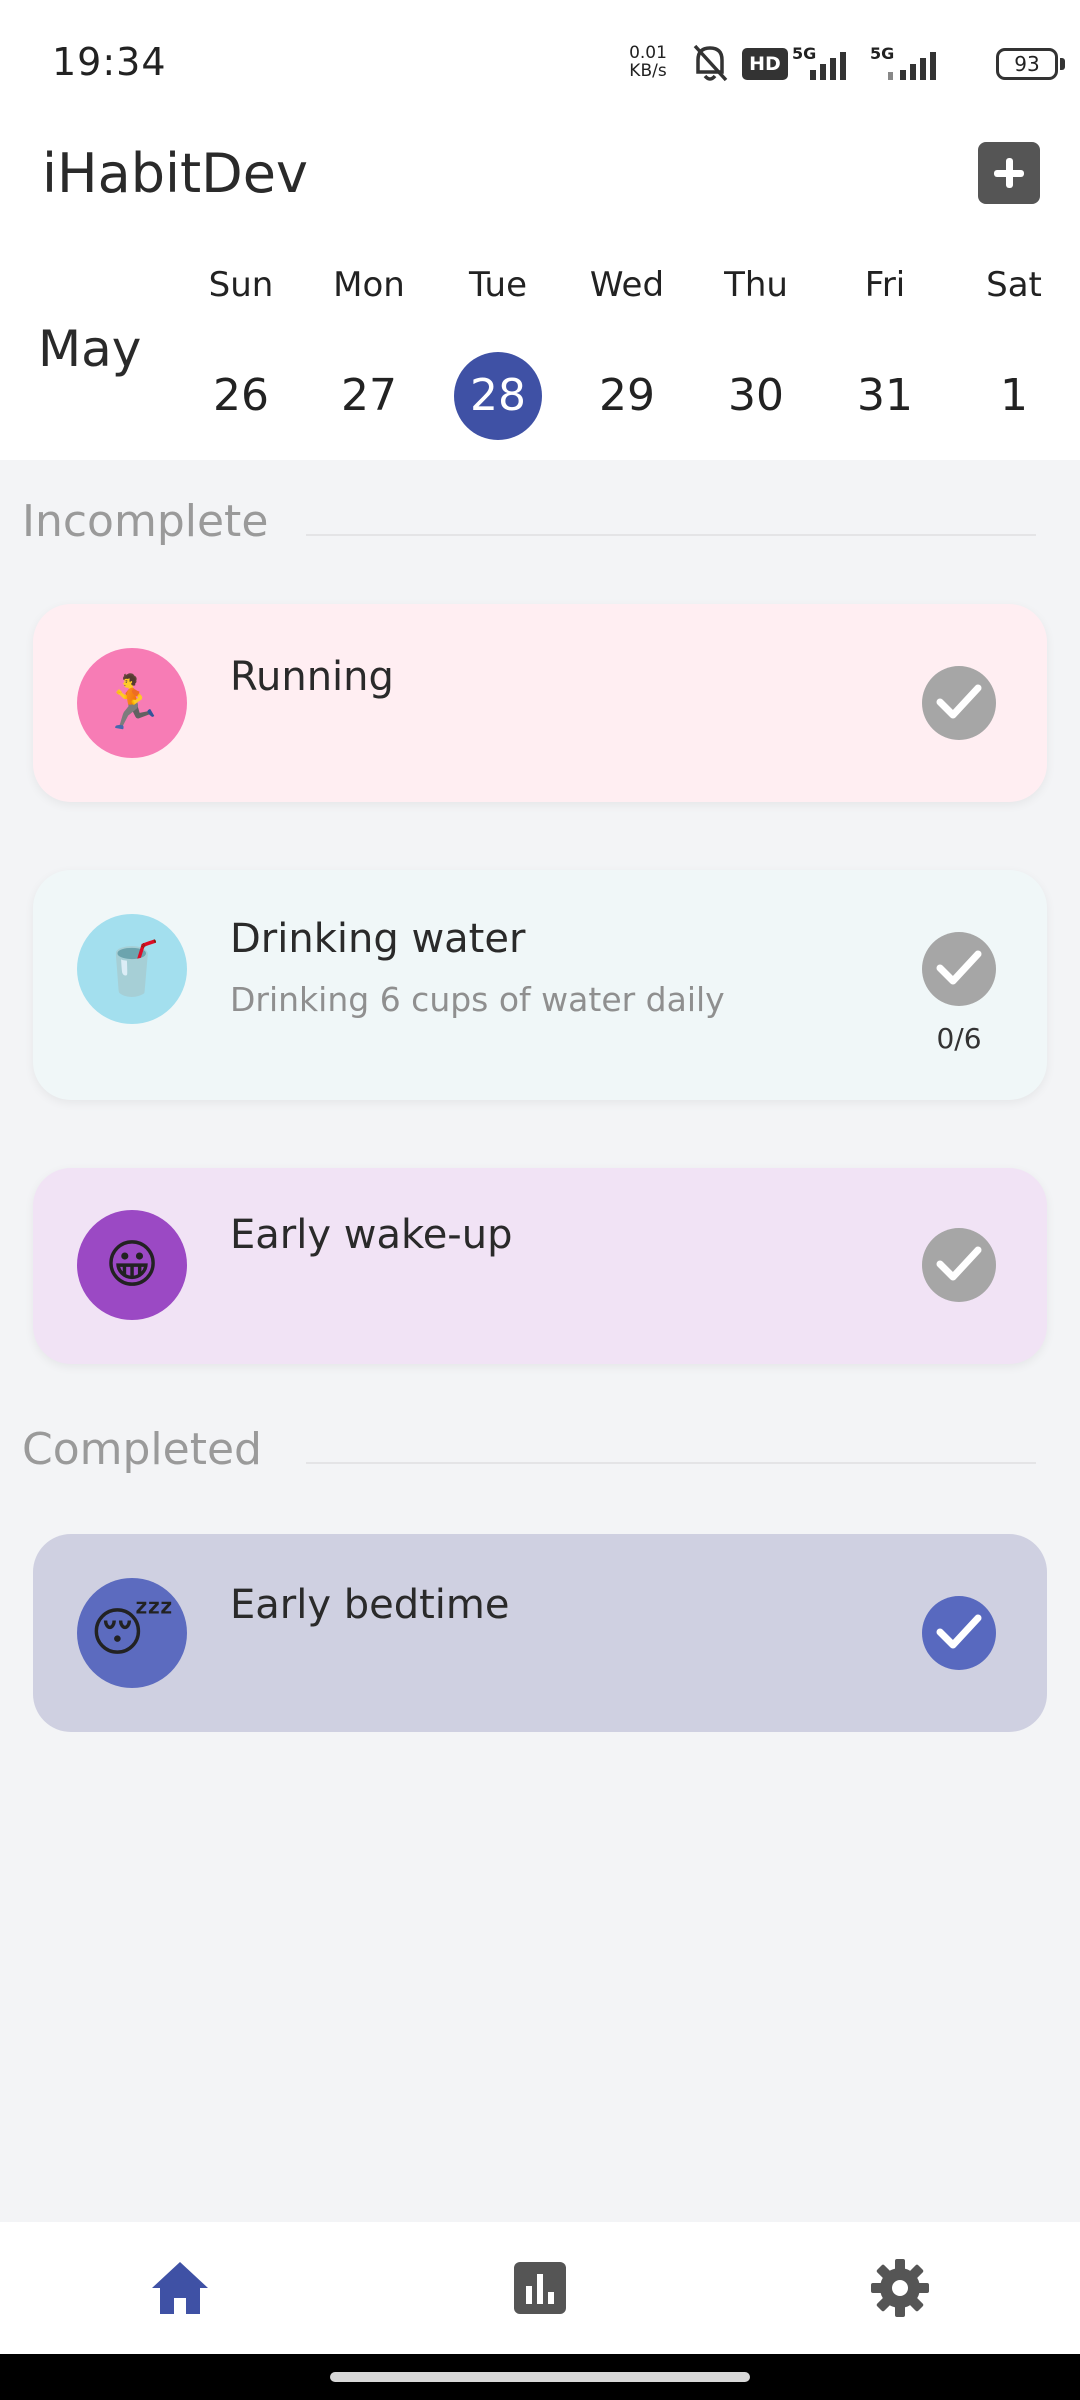  What do you see at coordinates (312, 677) in the screenshot?
I see `habit-name: Running` at bounding box center [312, 677].